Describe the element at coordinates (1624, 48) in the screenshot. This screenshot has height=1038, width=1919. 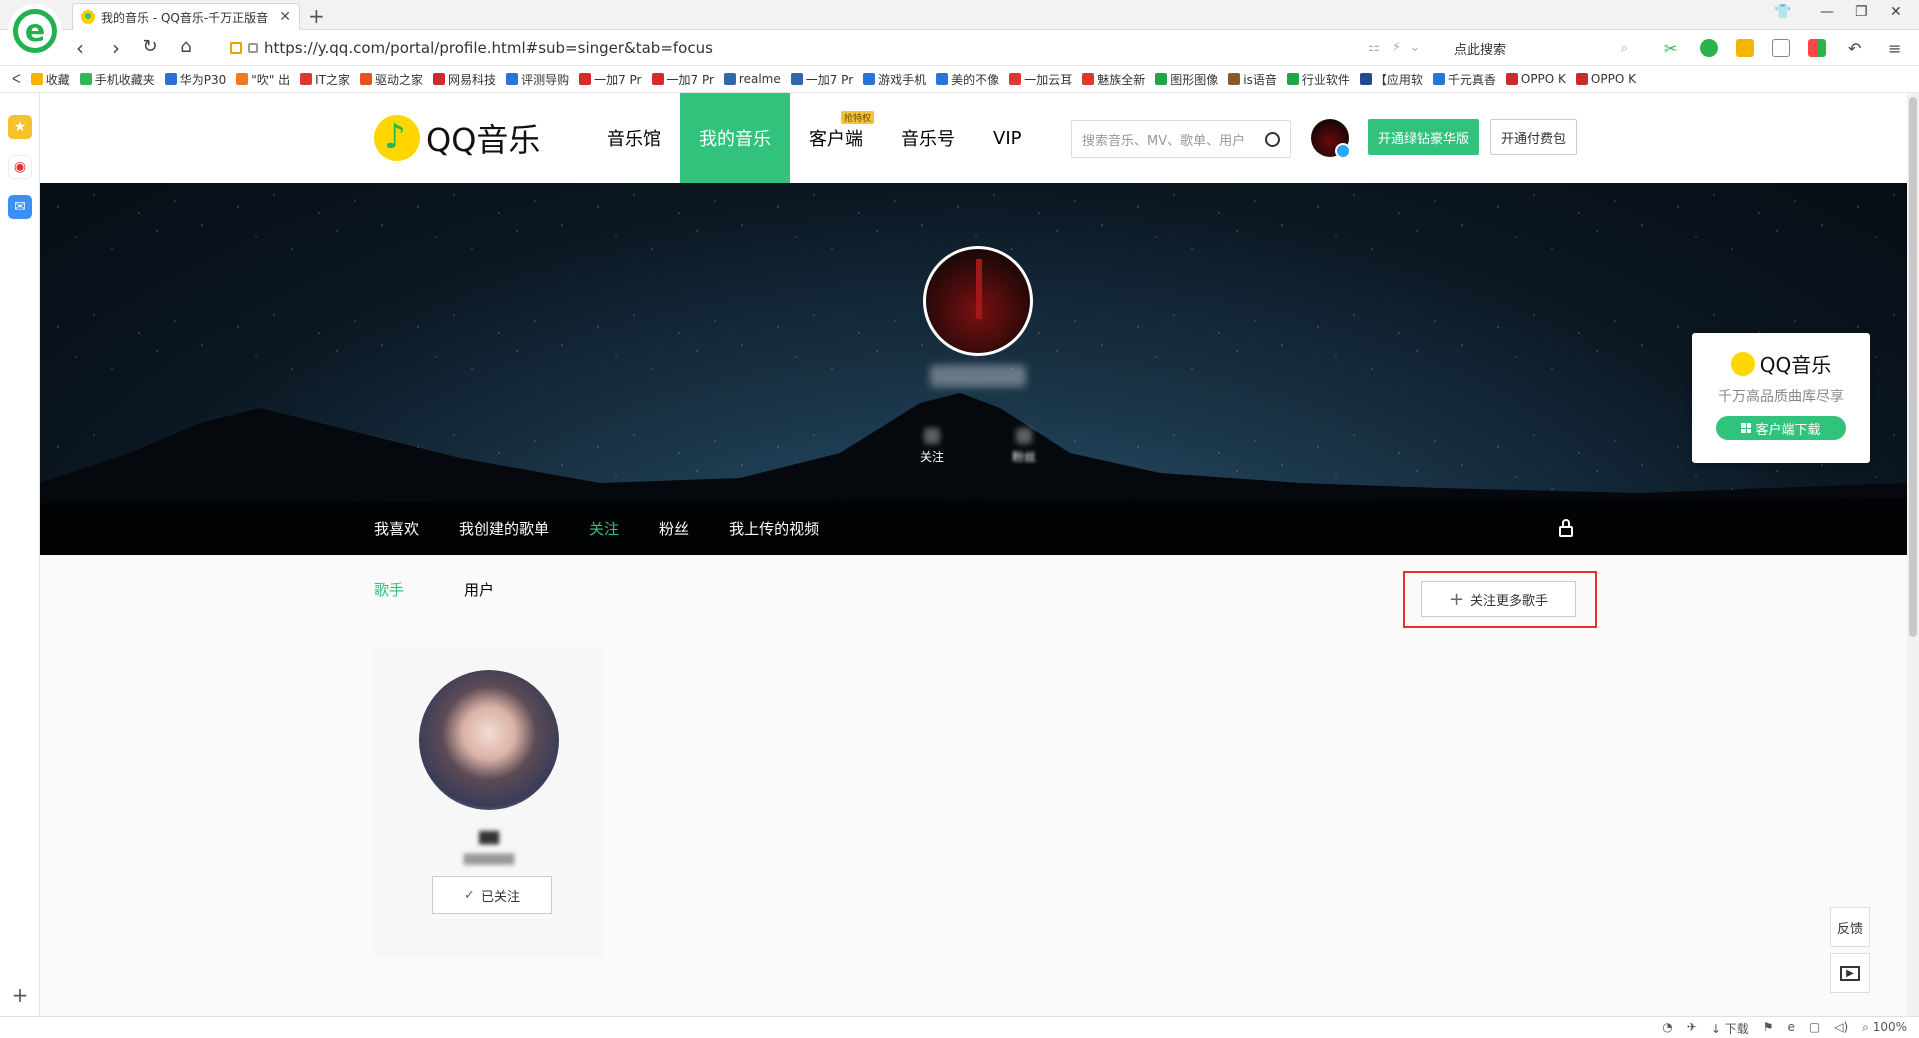
I see `search-icon: ⌕` at that location.